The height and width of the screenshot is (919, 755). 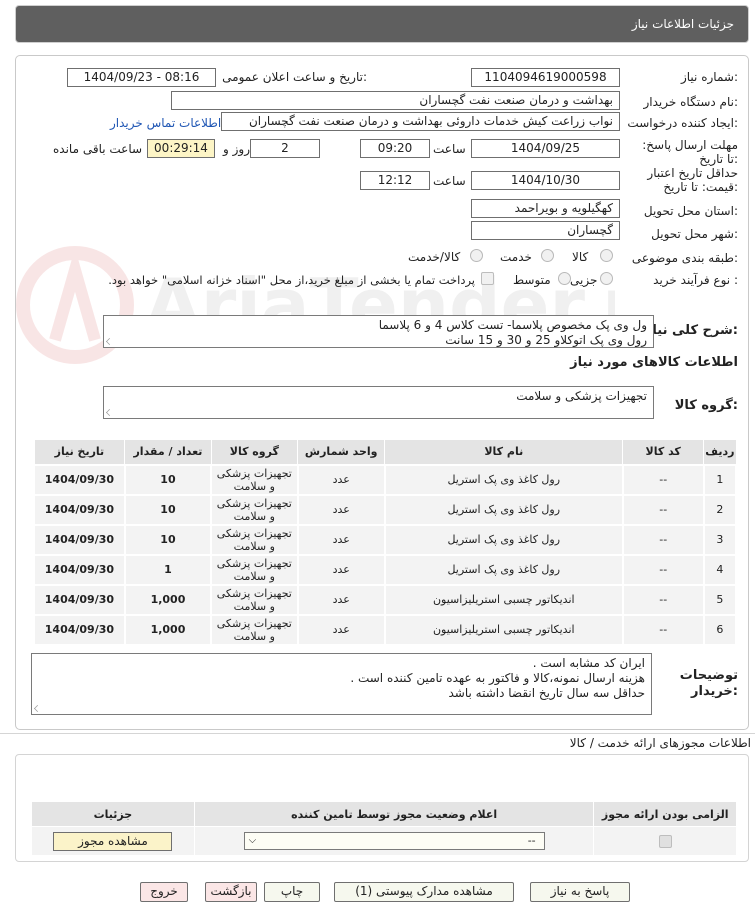 I want to click on cell-qty: 10, so click(x=168, y=509).